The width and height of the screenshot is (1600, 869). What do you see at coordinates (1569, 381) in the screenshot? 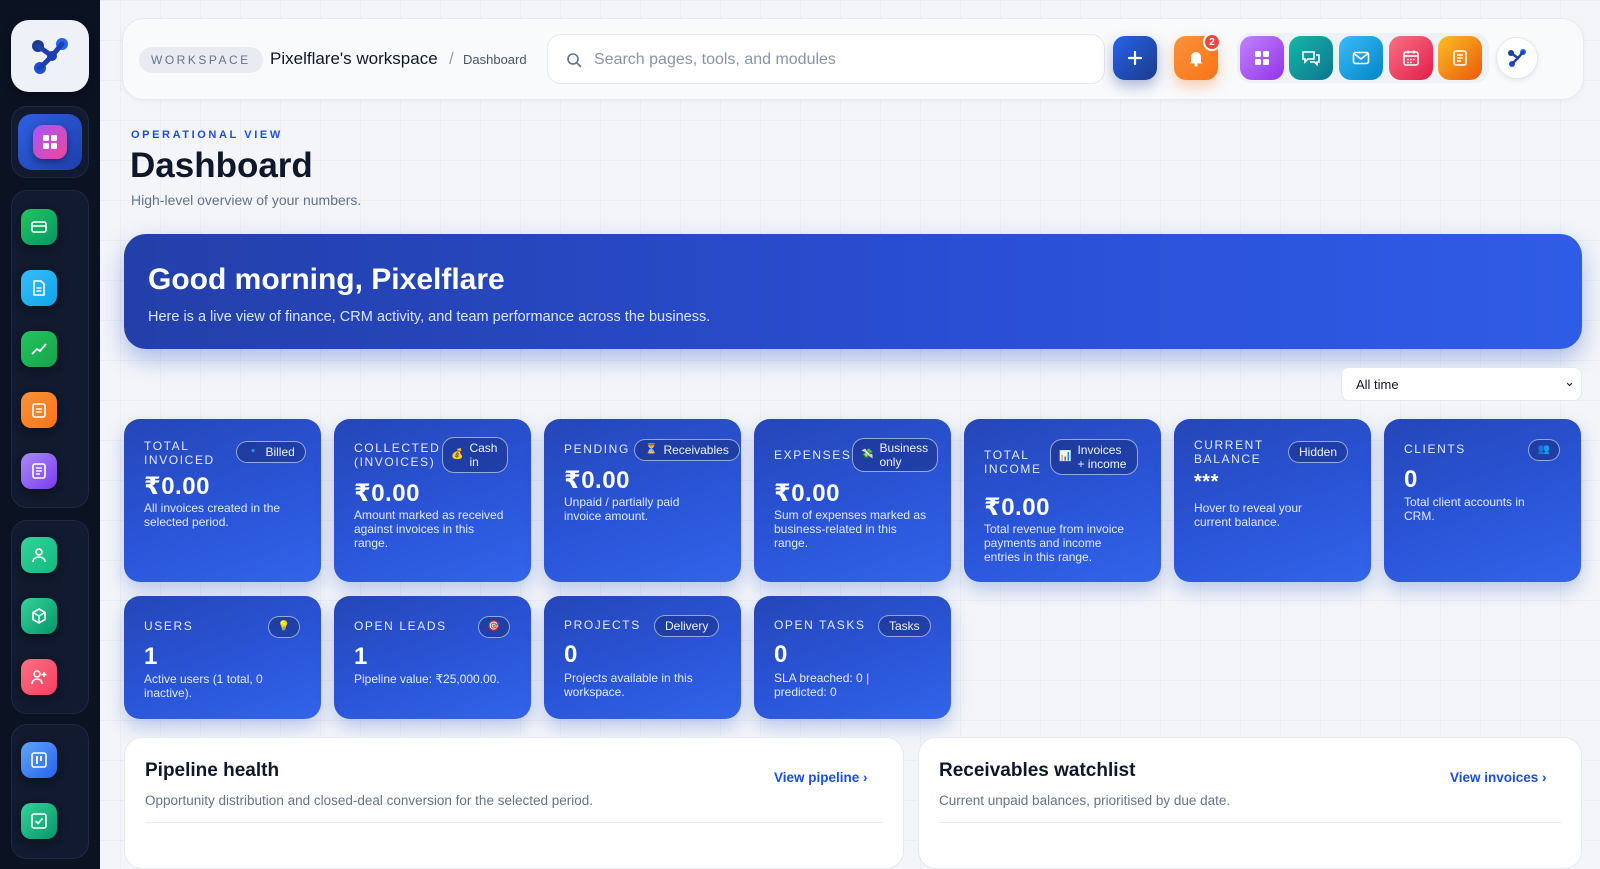
I see `chevron-down-icon: ⌄` at bounding box center [1569, 381].